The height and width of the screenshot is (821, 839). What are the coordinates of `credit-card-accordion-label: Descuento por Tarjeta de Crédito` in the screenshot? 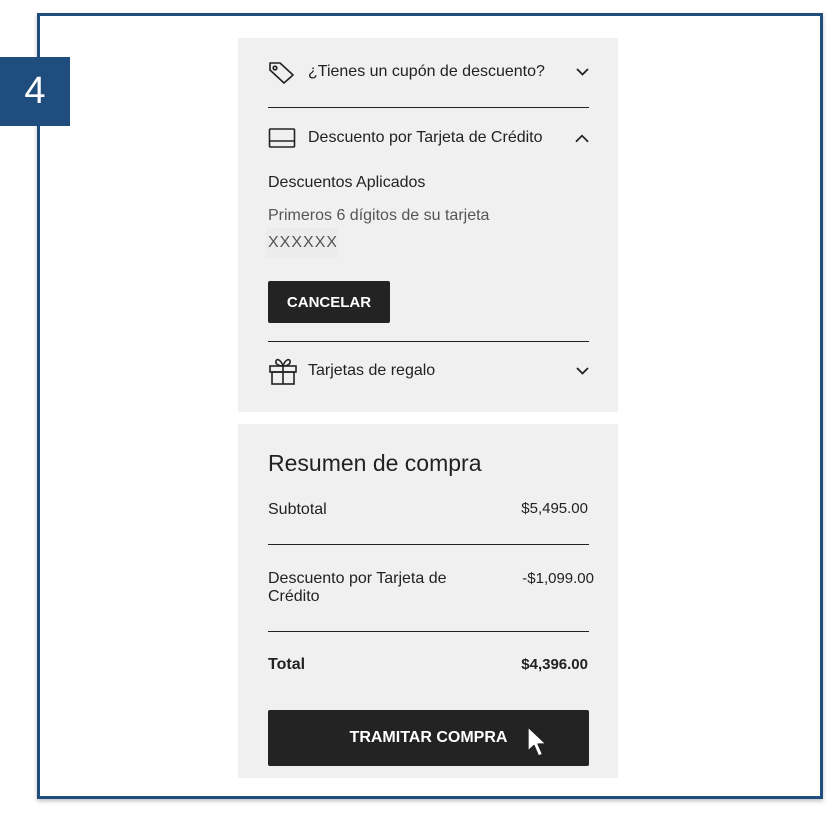 It's located at (425, 137).